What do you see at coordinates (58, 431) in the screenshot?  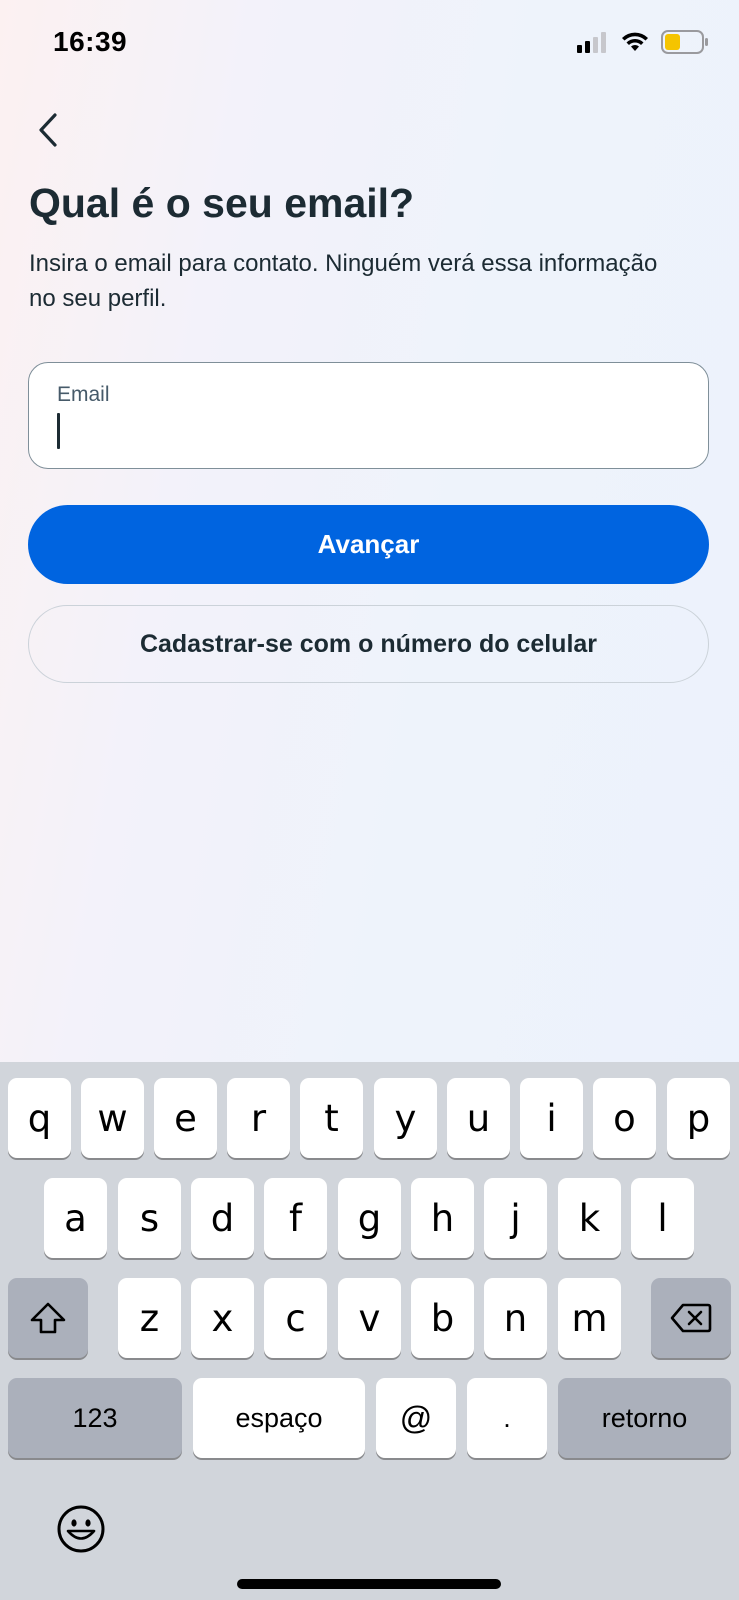 I see `text-caret` at bounding box center [58, 431].